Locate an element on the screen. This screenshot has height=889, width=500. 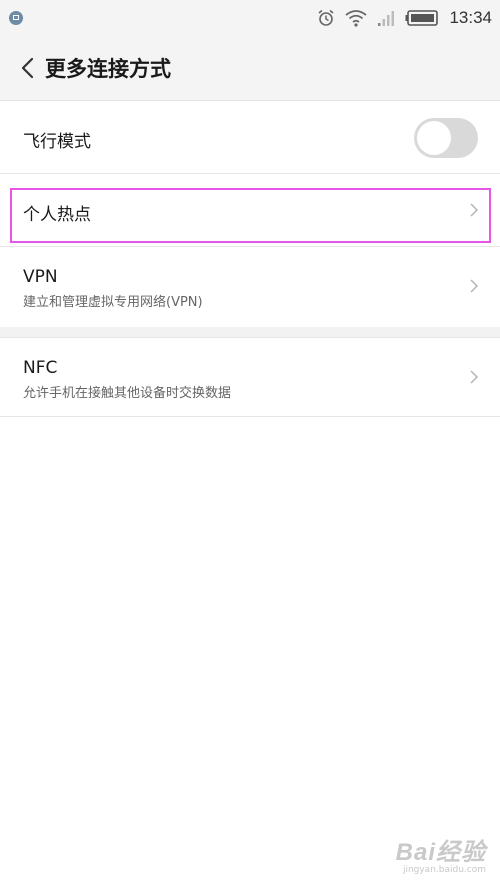
status-bar-right: 13:34 is located at coordinates (404, 18).